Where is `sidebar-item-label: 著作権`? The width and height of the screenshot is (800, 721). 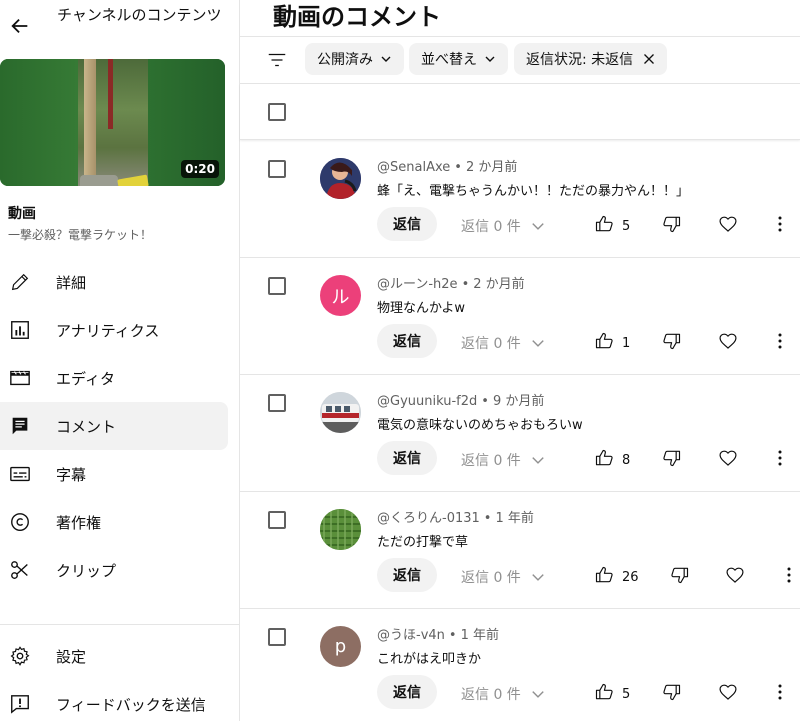
sidebar-item-label: 著作権 is located at coordinates (79, 522).